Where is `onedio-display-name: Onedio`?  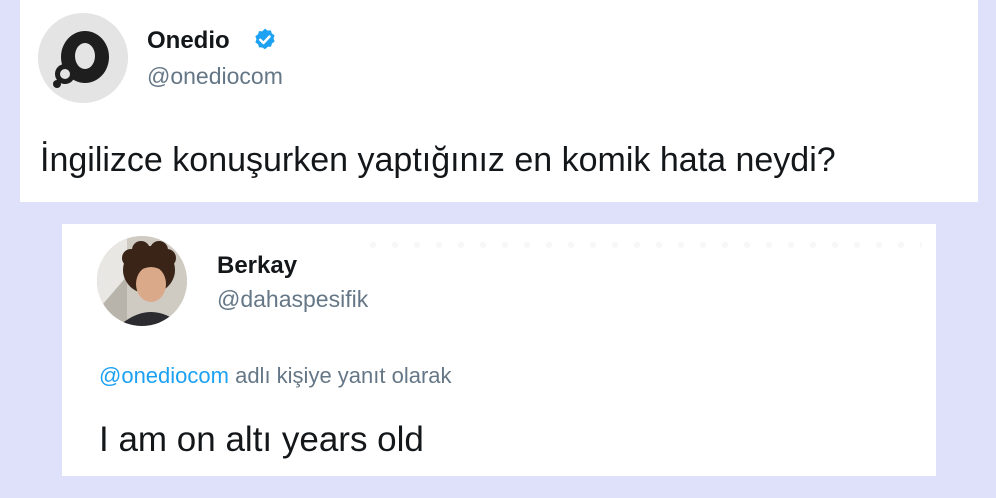 onedio-display-name: Onedio is located at coordinates (188, 41).